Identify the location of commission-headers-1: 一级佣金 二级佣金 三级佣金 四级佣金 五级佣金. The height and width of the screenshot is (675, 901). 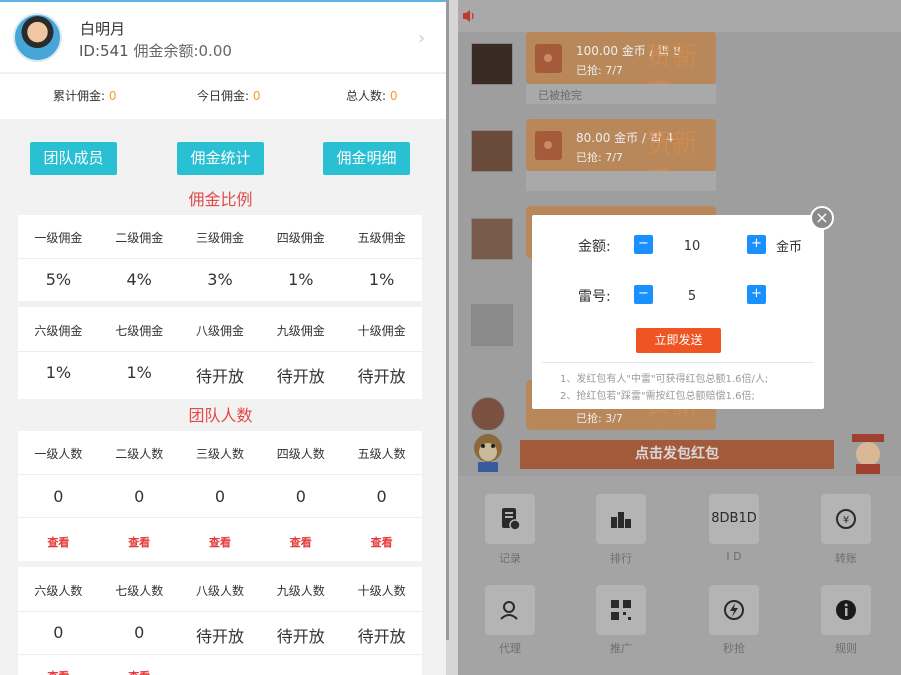
(220, 238).